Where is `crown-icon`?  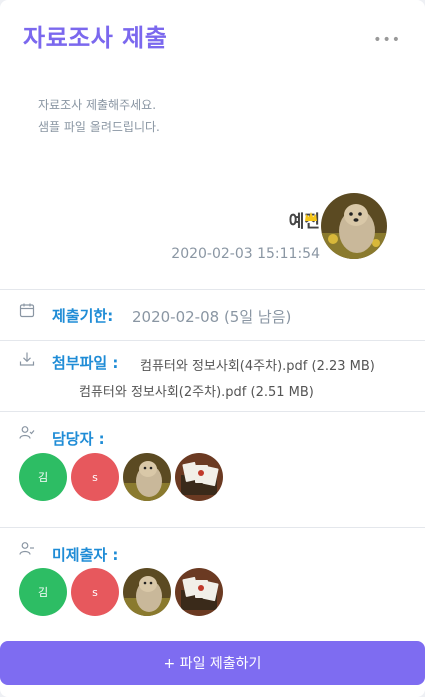 crown-icon is located at coordinates (311, 216).